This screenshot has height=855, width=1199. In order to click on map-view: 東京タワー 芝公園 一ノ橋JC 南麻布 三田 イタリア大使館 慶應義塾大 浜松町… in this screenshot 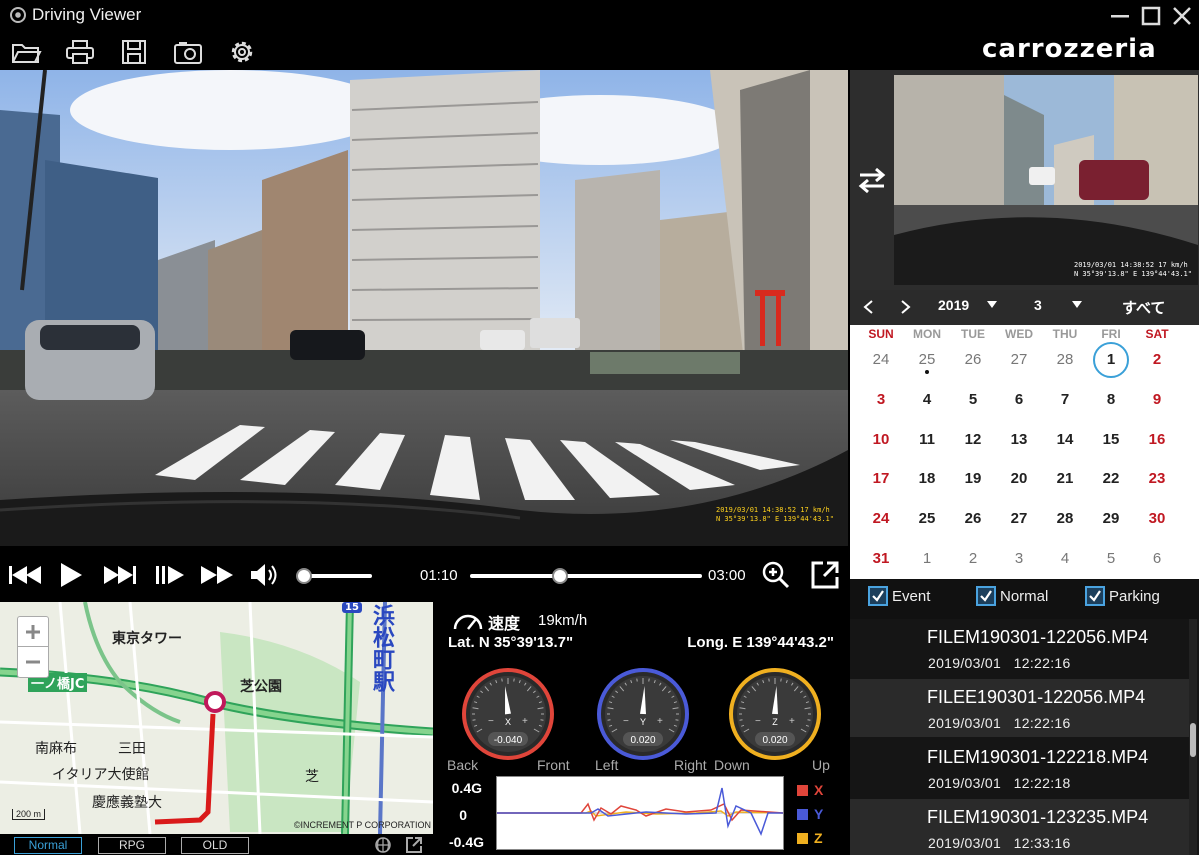, I will do `click(216, 718)`.